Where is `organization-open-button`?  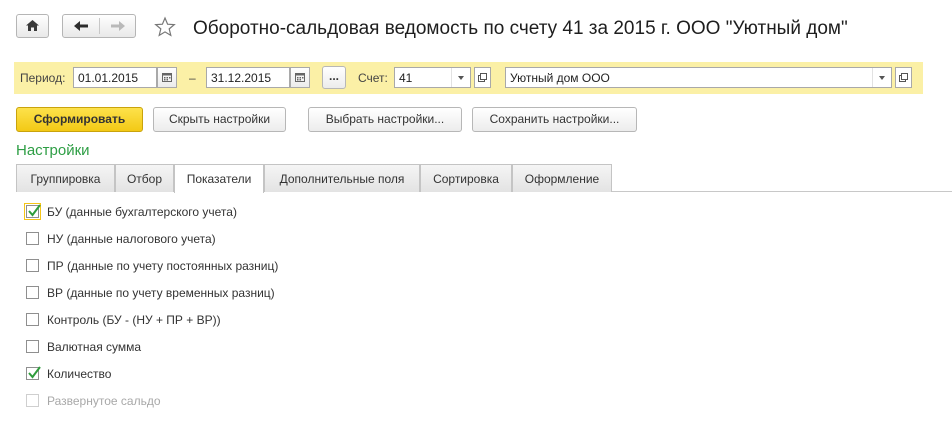 organization-open-button is located at coordinates (903, 77).